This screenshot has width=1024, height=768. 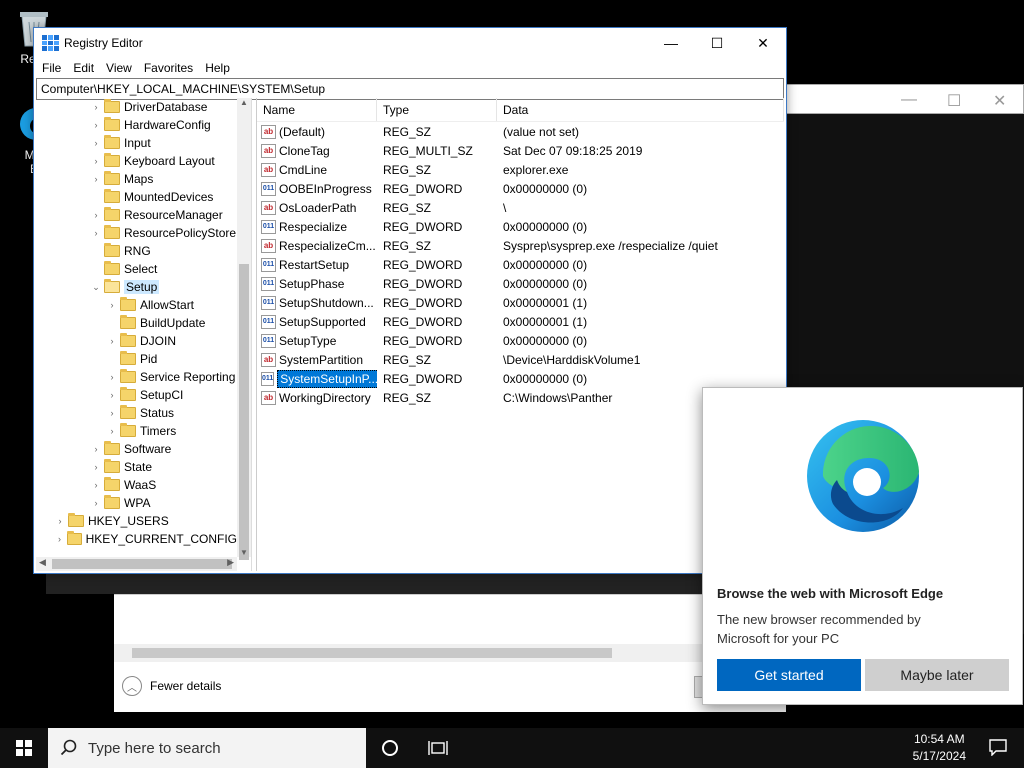 I want to click on notifications-icon, so click(x=998, y=747).